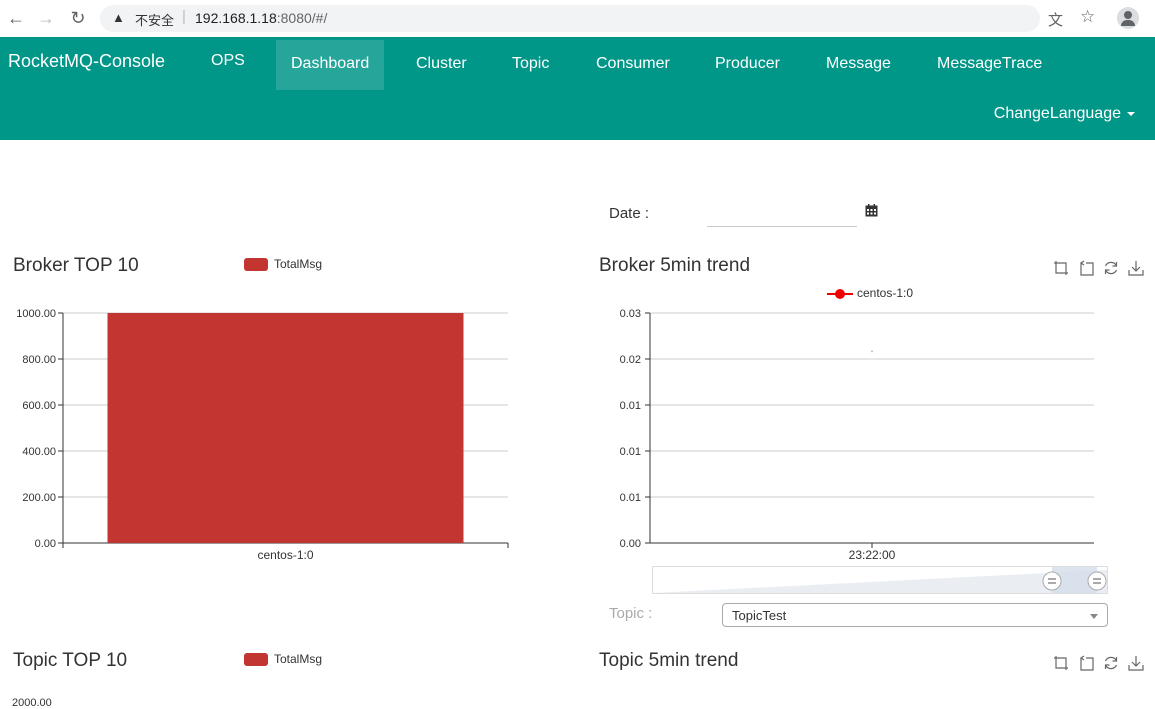 The height and width of the screenshot is (709, 1155). I want to click on slider-handle-right, so click(1097, 581).